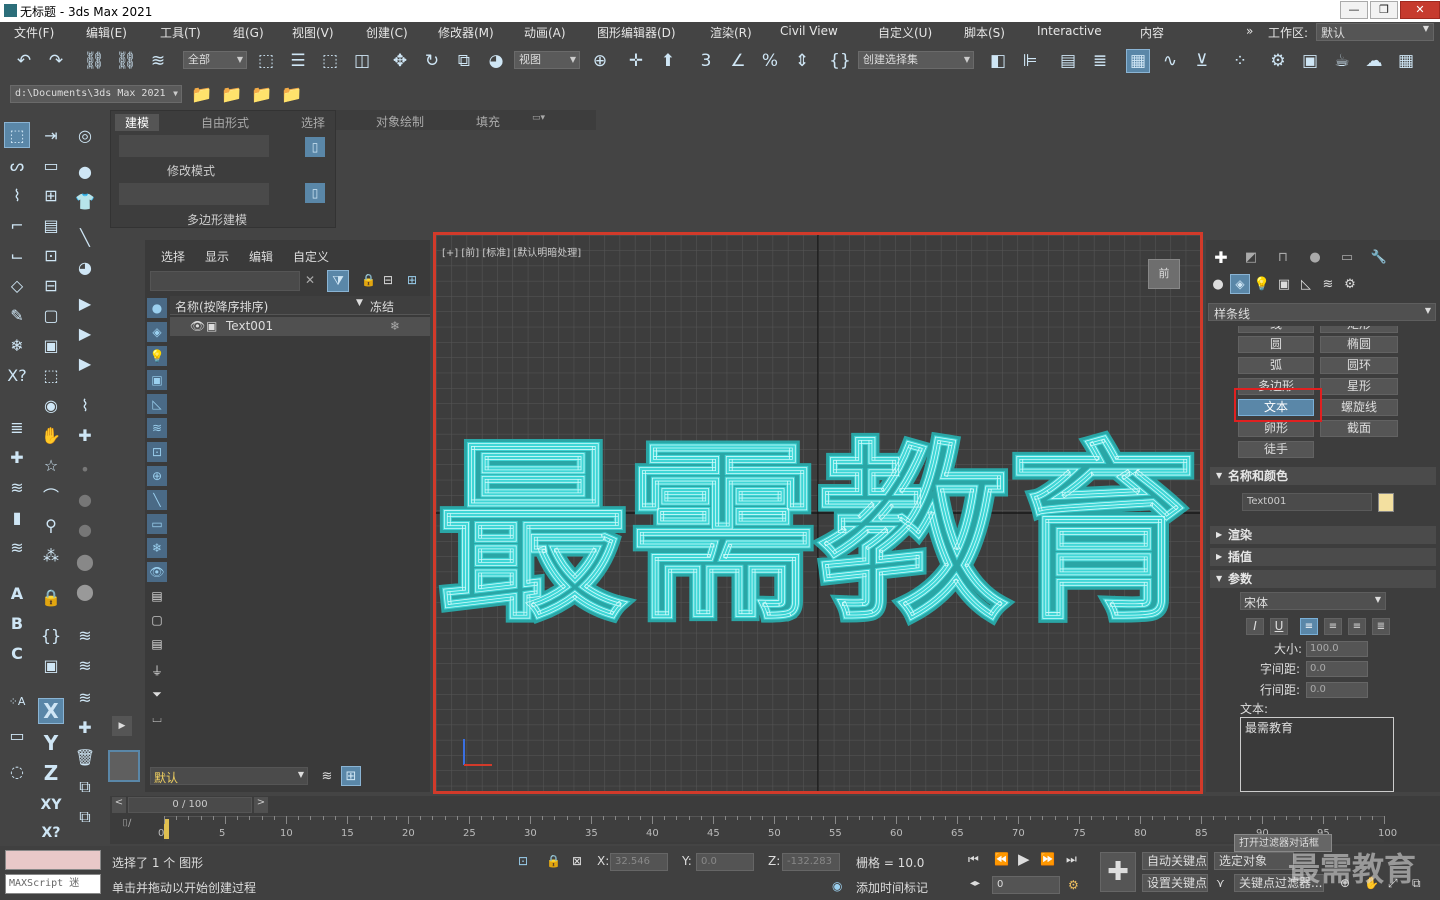  What do you see at coordinates (51, 555) in the screenshot?
I see `nodes-icon: ⁂` at bounding box center [51, 555].